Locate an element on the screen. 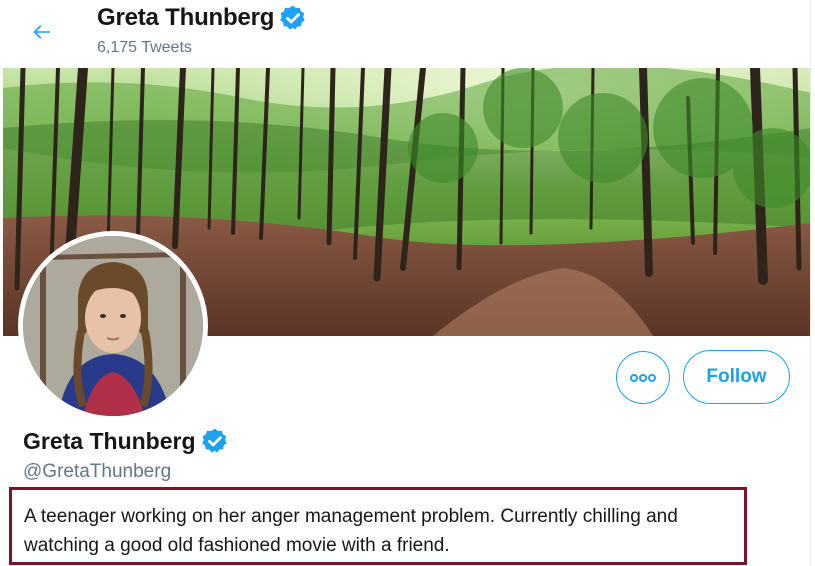  back-button is located at coordinates (42, 32).